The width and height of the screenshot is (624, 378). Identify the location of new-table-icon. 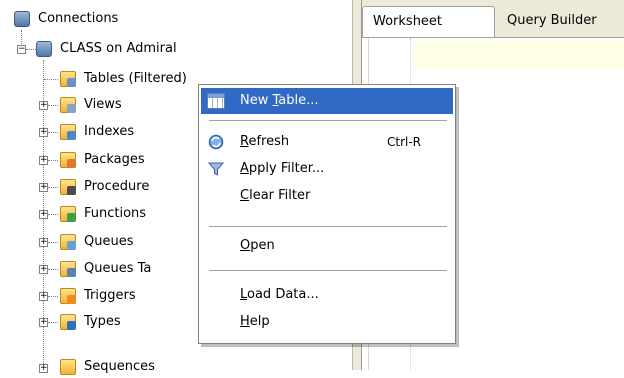
(216, 101).